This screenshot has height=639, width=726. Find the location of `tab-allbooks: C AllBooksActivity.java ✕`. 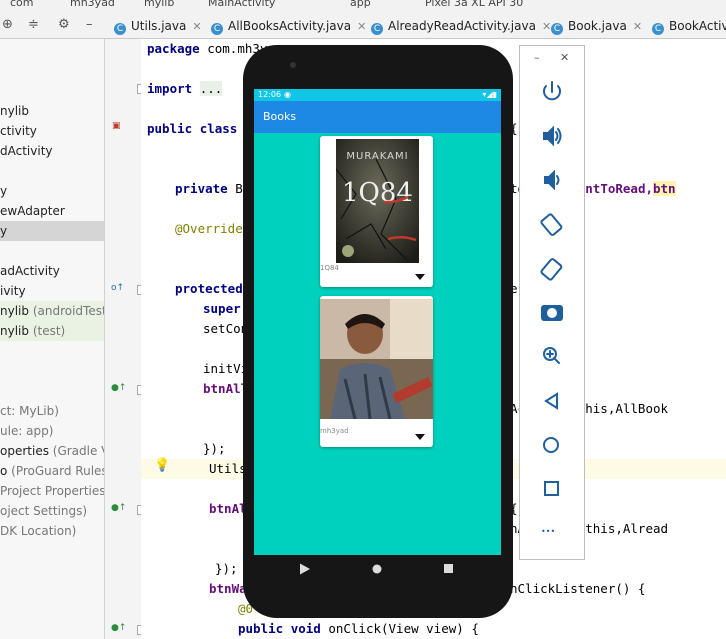

tab-allbooks: C AllBooksActivity.java ✕ is located at coordinates (288, 26).